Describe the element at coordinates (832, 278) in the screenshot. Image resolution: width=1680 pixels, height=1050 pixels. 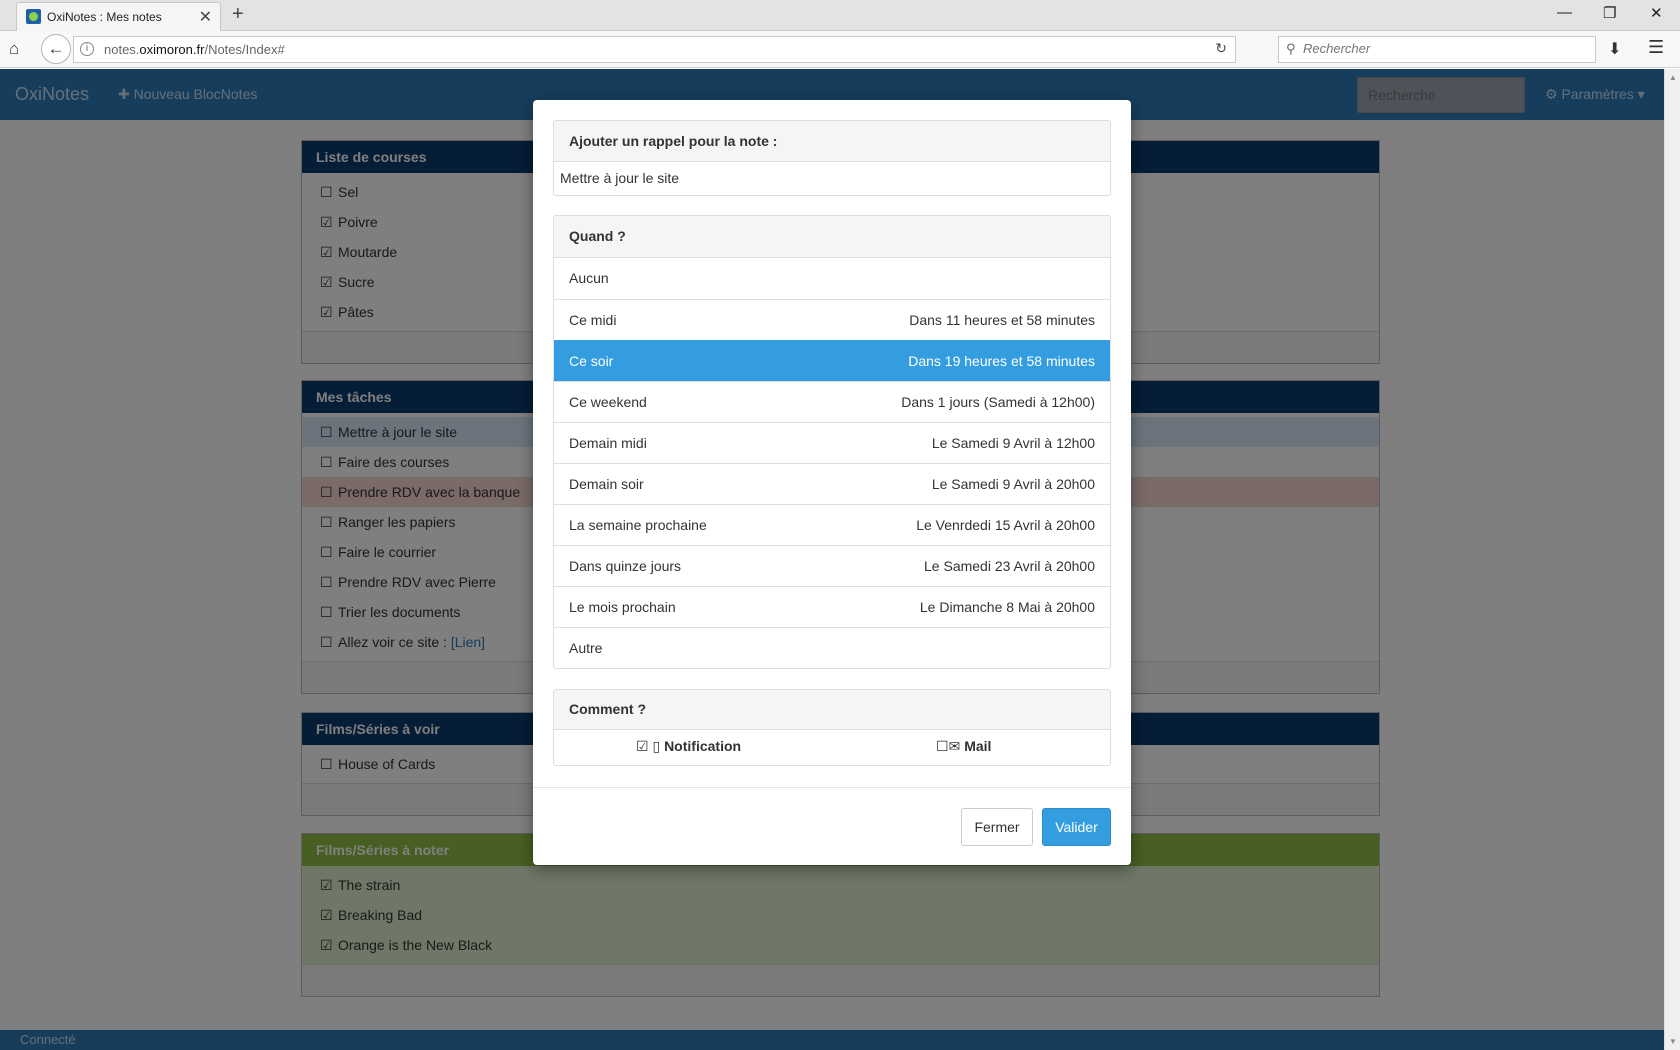
I see `when-option-aucun: Aucun` at that location.